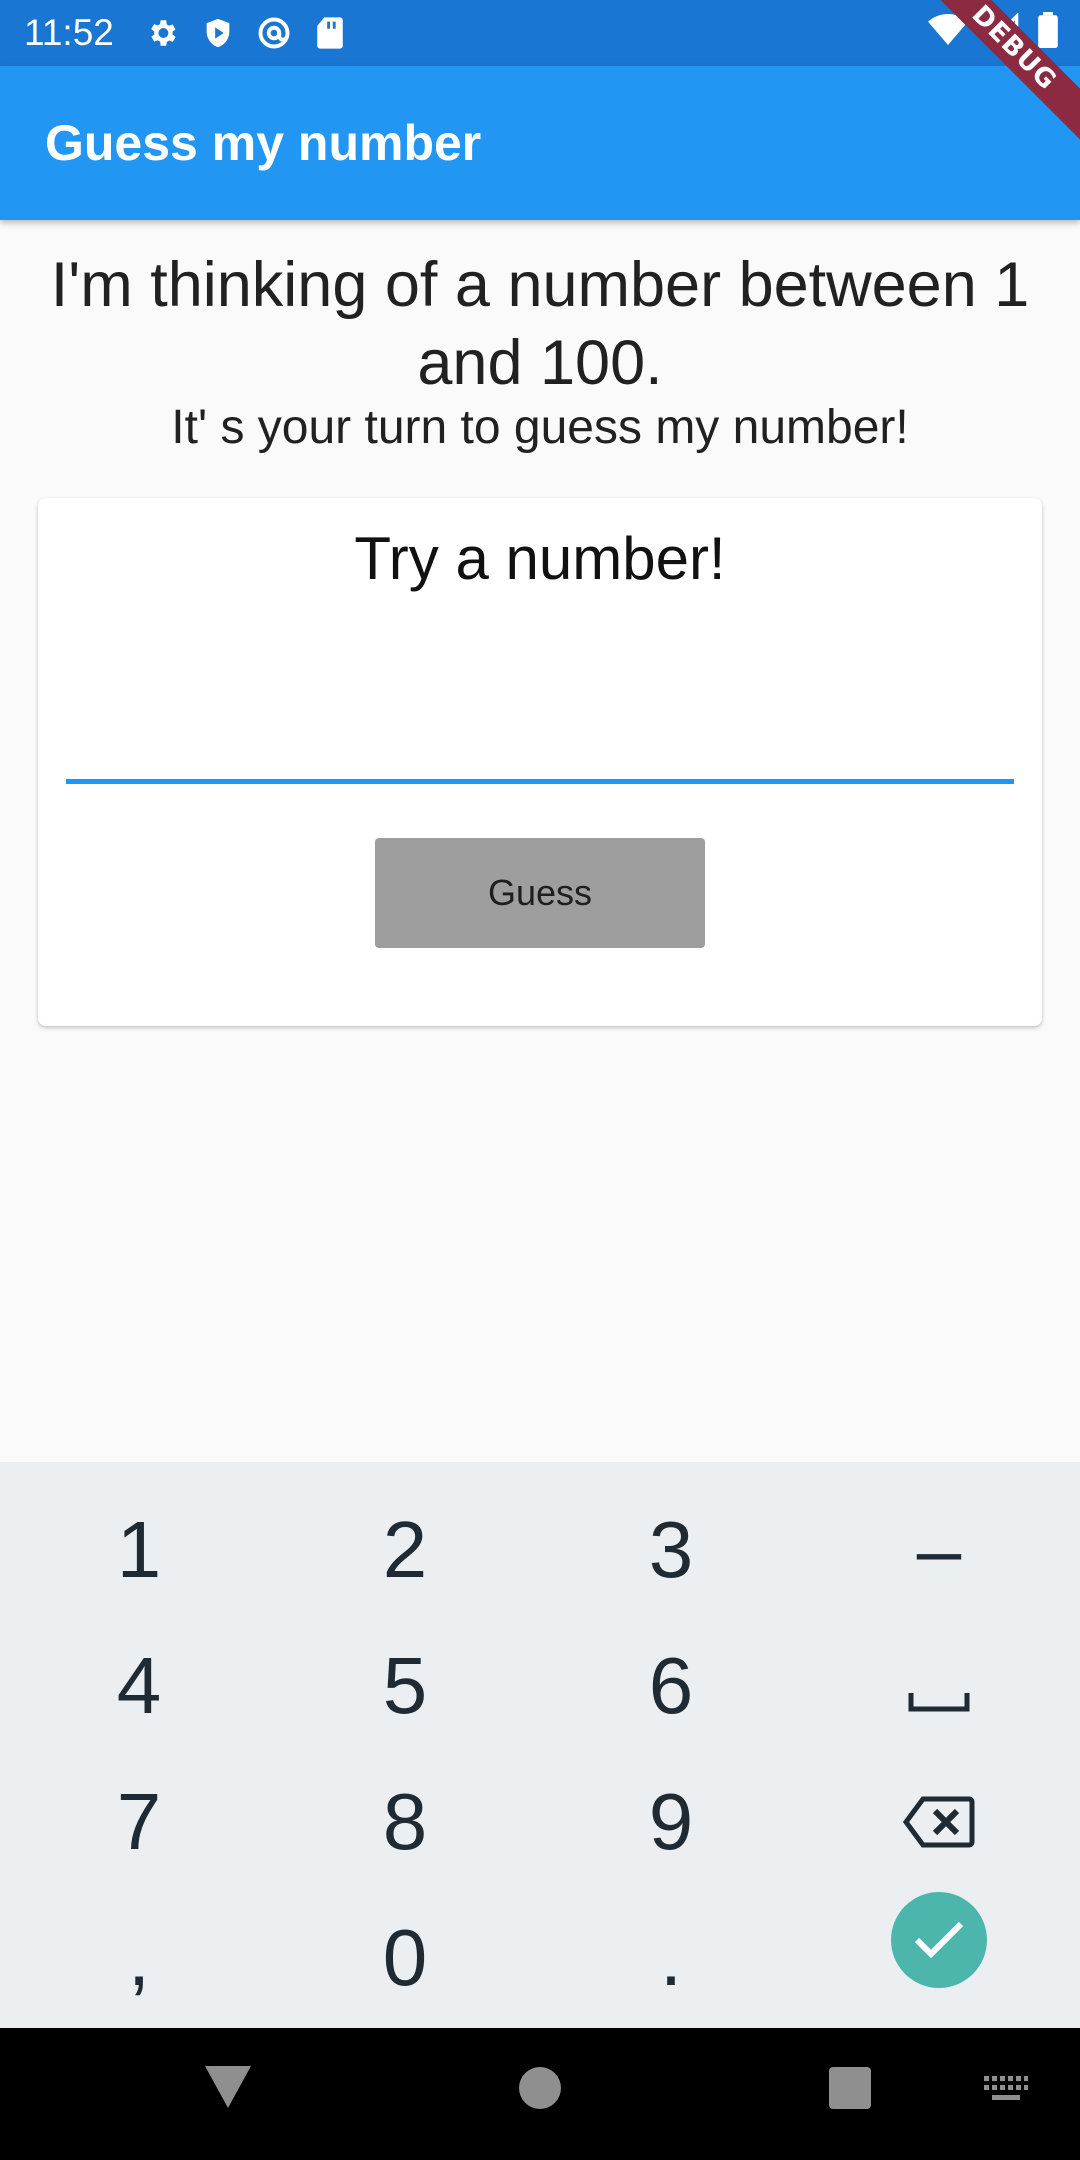  Describe the element at coordinates (540, 558) in the screenshot. I see `card-title: Try a number!` at that location.